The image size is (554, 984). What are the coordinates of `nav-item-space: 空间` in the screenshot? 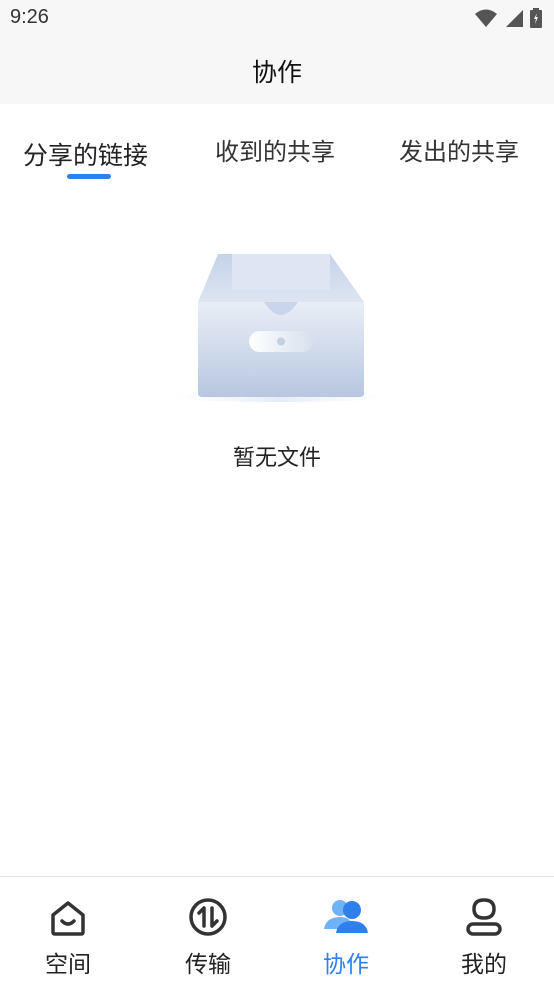 It's located at (68, 937).